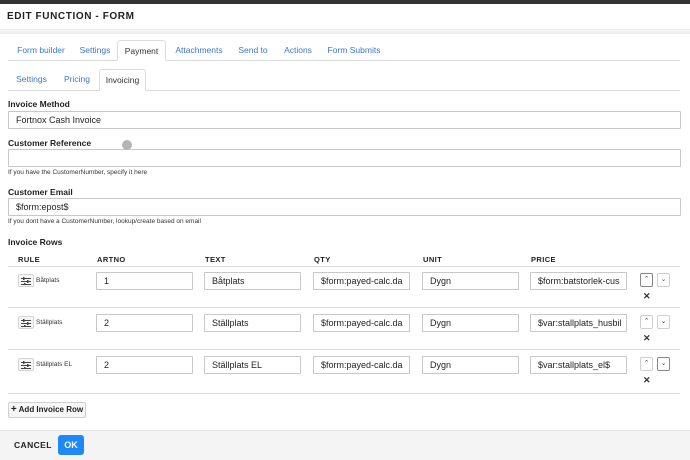 This screenshot has height=460, width=690. Describe the element at coordinates (252, 365) in the screenshot. I see `text-input: Ställplats EL` at that location.